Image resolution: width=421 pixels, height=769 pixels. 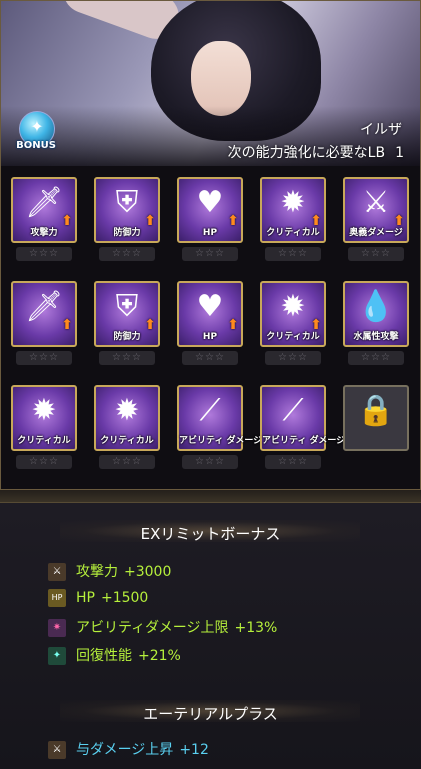 I want to click on lb-skill-slot: 🗡 攻撃力 ⬆ ☆☆☆, so click(x=44, y=222).